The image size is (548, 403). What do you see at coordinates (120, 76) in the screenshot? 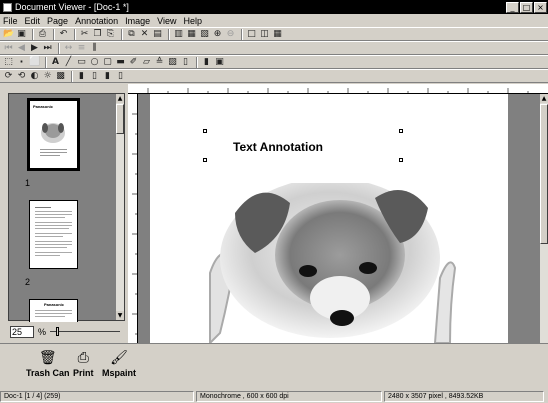
I see `page-d-icon: ▯` at bounding box center [120, 76].